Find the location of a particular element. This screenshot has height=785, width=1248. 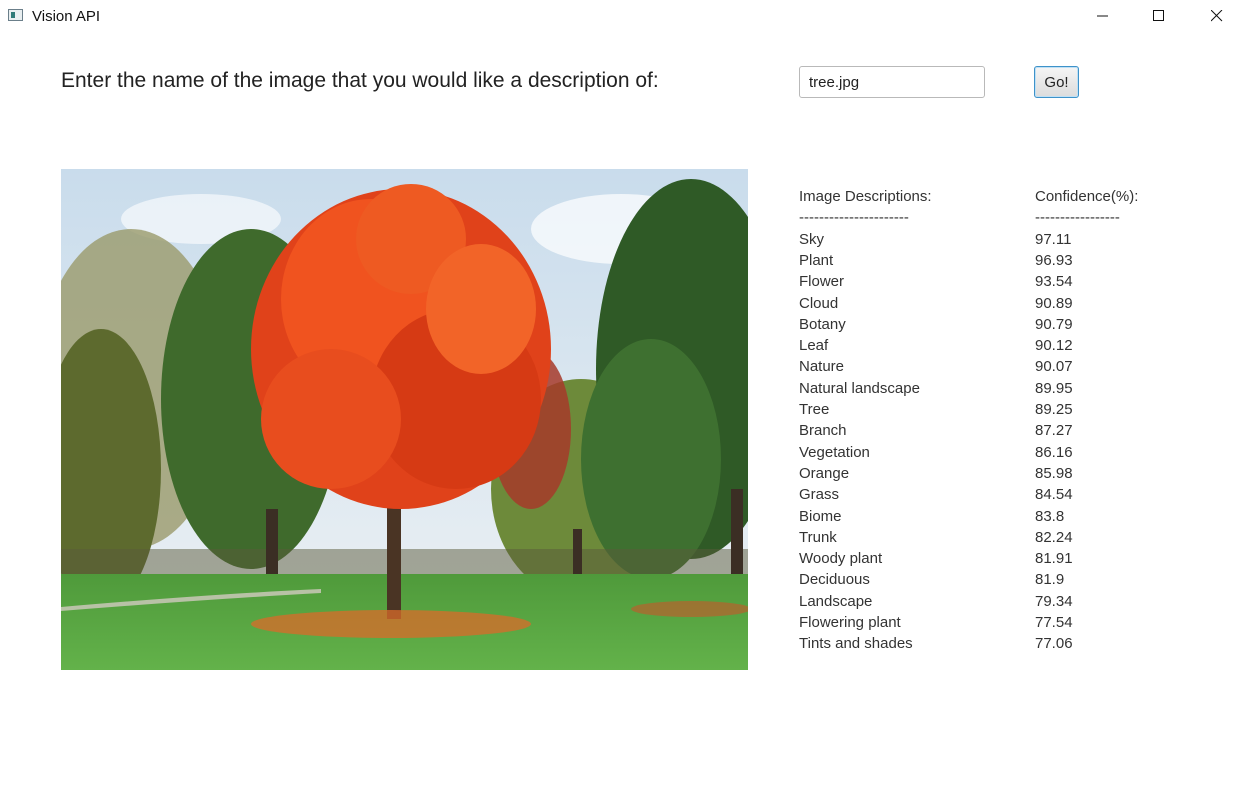

result-confidence: 77.06 is located at coordinates (1054, 643).